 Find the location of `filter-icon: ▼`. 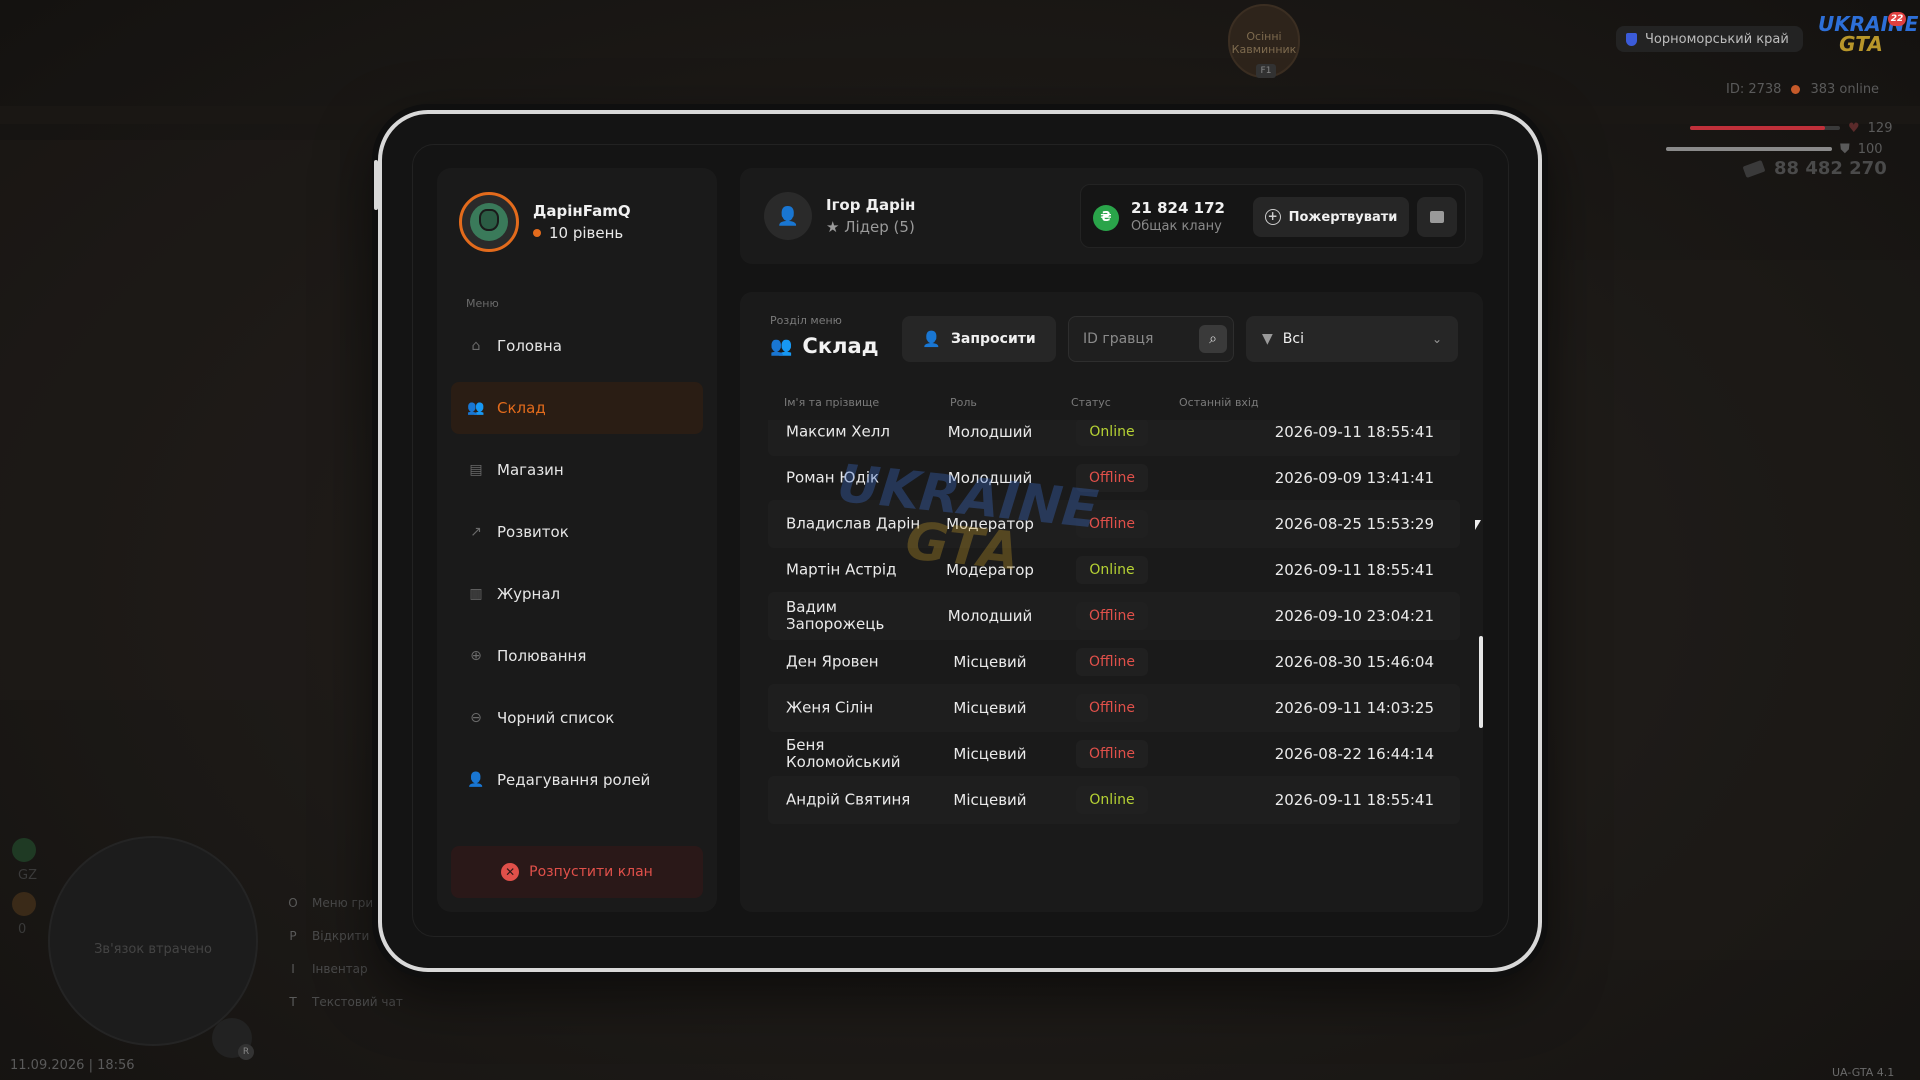

filter-icon: ▼ is located at coordinates (1267, 339).